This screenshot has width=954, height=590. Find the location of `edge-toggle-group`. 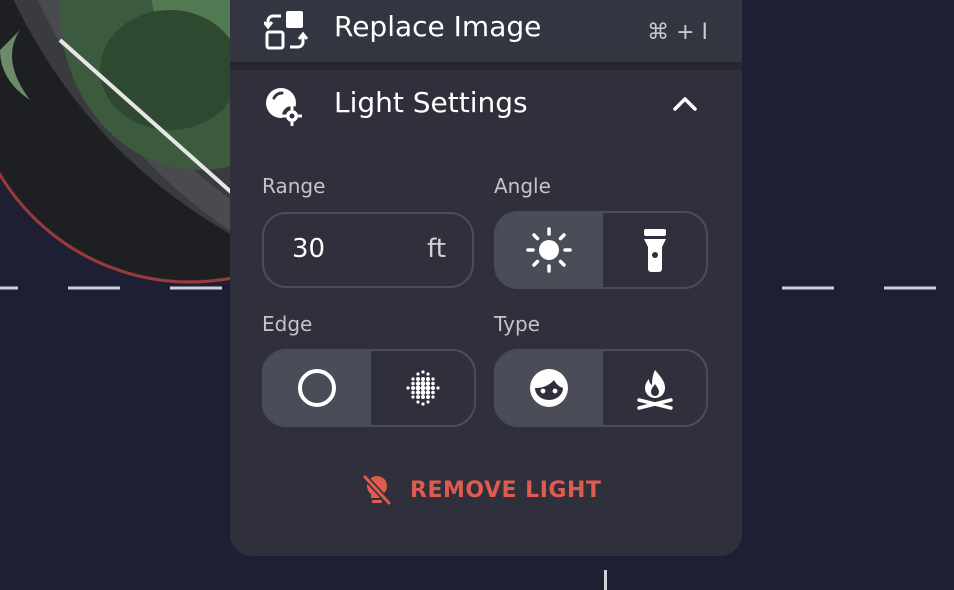

edge-toggle-group is located at coordinates (369, 388).